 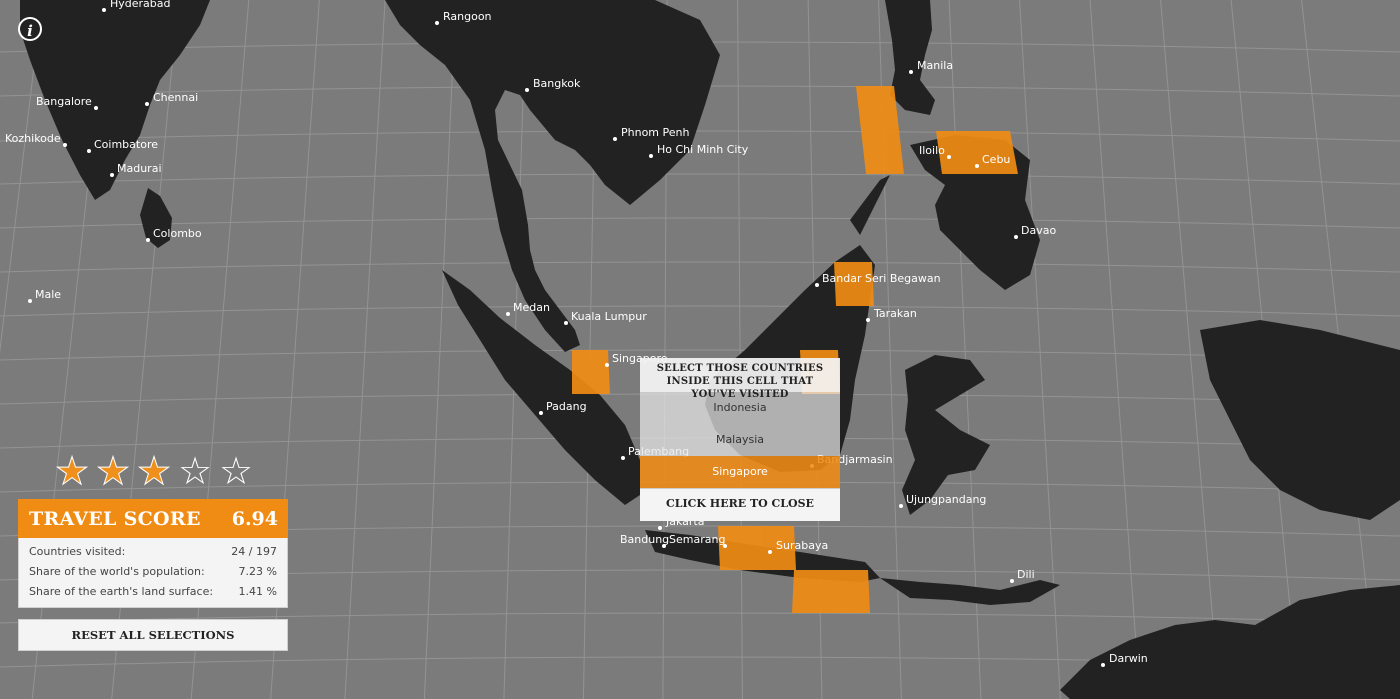 I want to click on star-rating: ★ ★ ★ ☆ ☆, so click(x=154, y=471).